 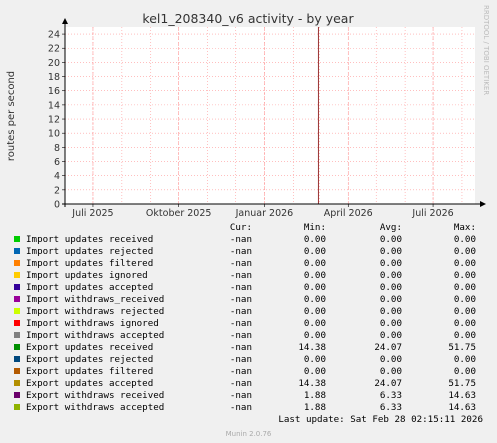 What do you see at coordinates (90, 371) in the screenshot?
I see `legend-label: Export updates filtered` at bounding box center [90, 371].